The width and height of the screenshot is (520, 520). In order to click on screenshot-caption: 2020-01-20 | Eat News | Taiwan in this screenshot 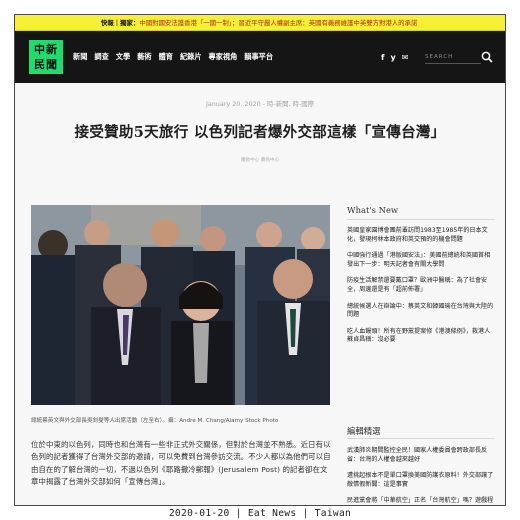, I will do `click(260, 513)`.